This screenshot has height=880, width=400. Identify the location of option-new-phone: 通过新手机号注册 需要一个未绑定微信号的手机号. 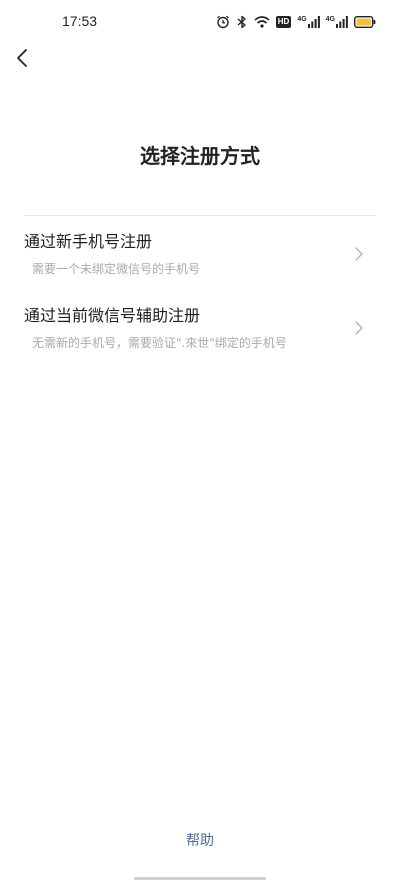
(200, 256).